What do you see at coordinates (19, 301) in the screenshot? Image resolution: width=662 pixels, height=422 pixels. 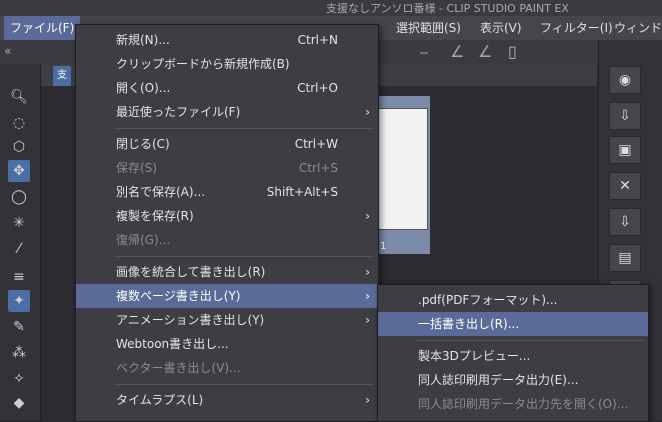 I see `sparkle-icon: ✦` at bounding box center [19, 301].